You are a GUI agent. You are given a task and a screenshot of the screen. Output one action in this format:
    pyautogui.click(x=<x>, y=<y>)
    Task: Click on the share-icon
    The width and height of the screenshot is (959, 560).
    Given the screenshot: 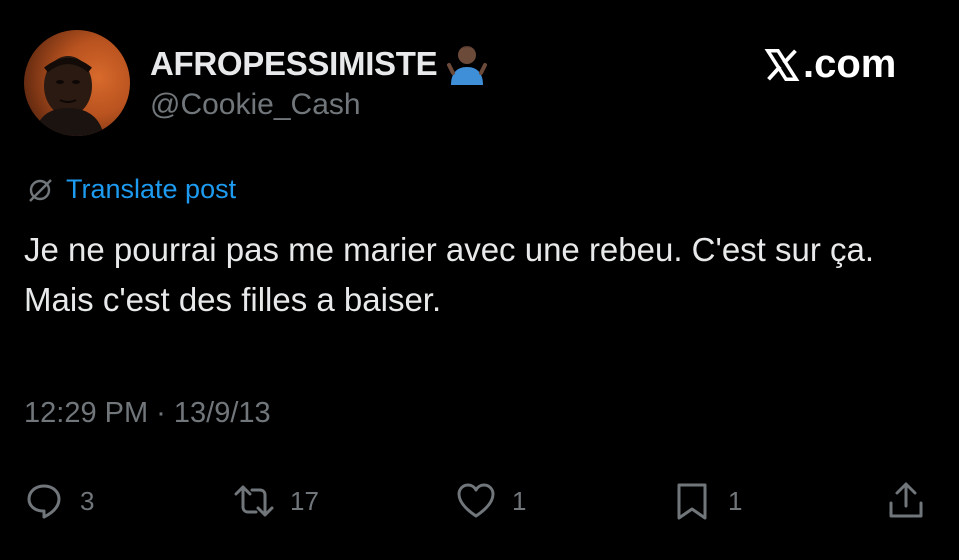 What is the action you would take?
    pyautogui.click(x=906, y=500)
    